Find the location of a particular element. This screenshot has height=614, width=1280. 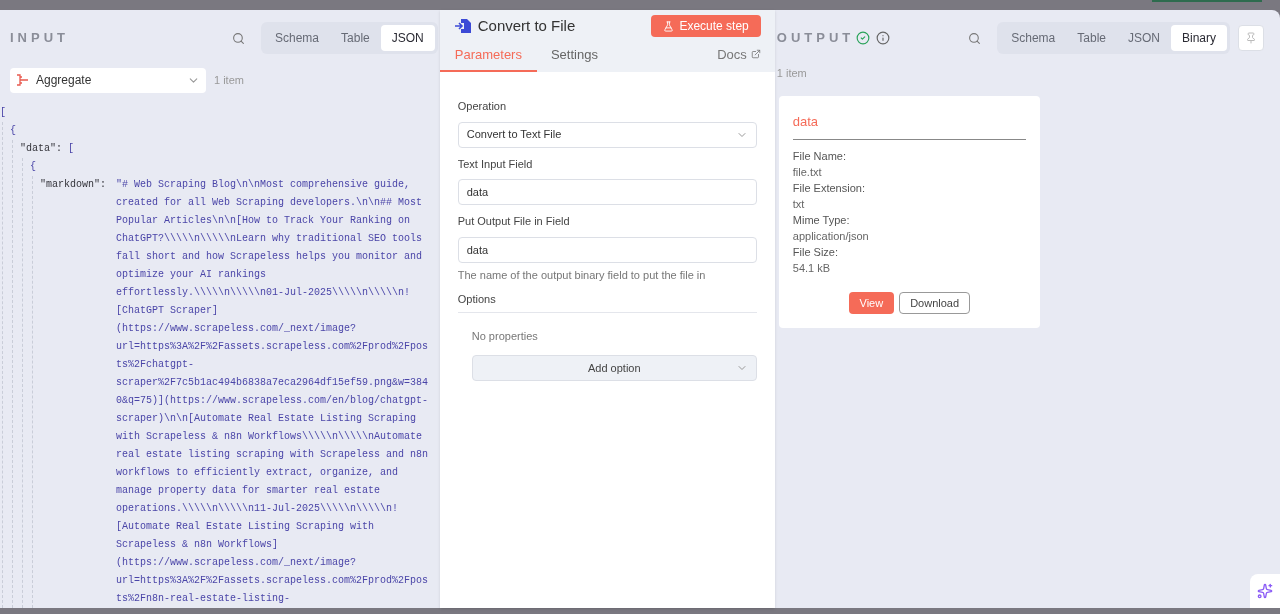

assistant-button is located at coordinates (1265, 591).